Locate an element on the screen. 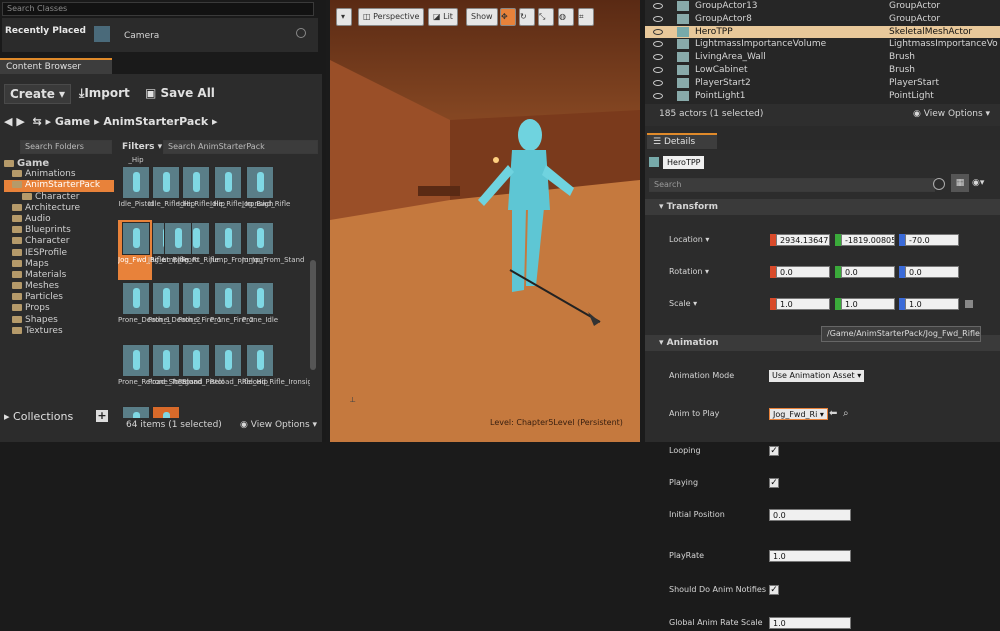 This screenshot has height=631, width=1000. rotation-label: Rotation ▾ is located at coordinates (689, 272).